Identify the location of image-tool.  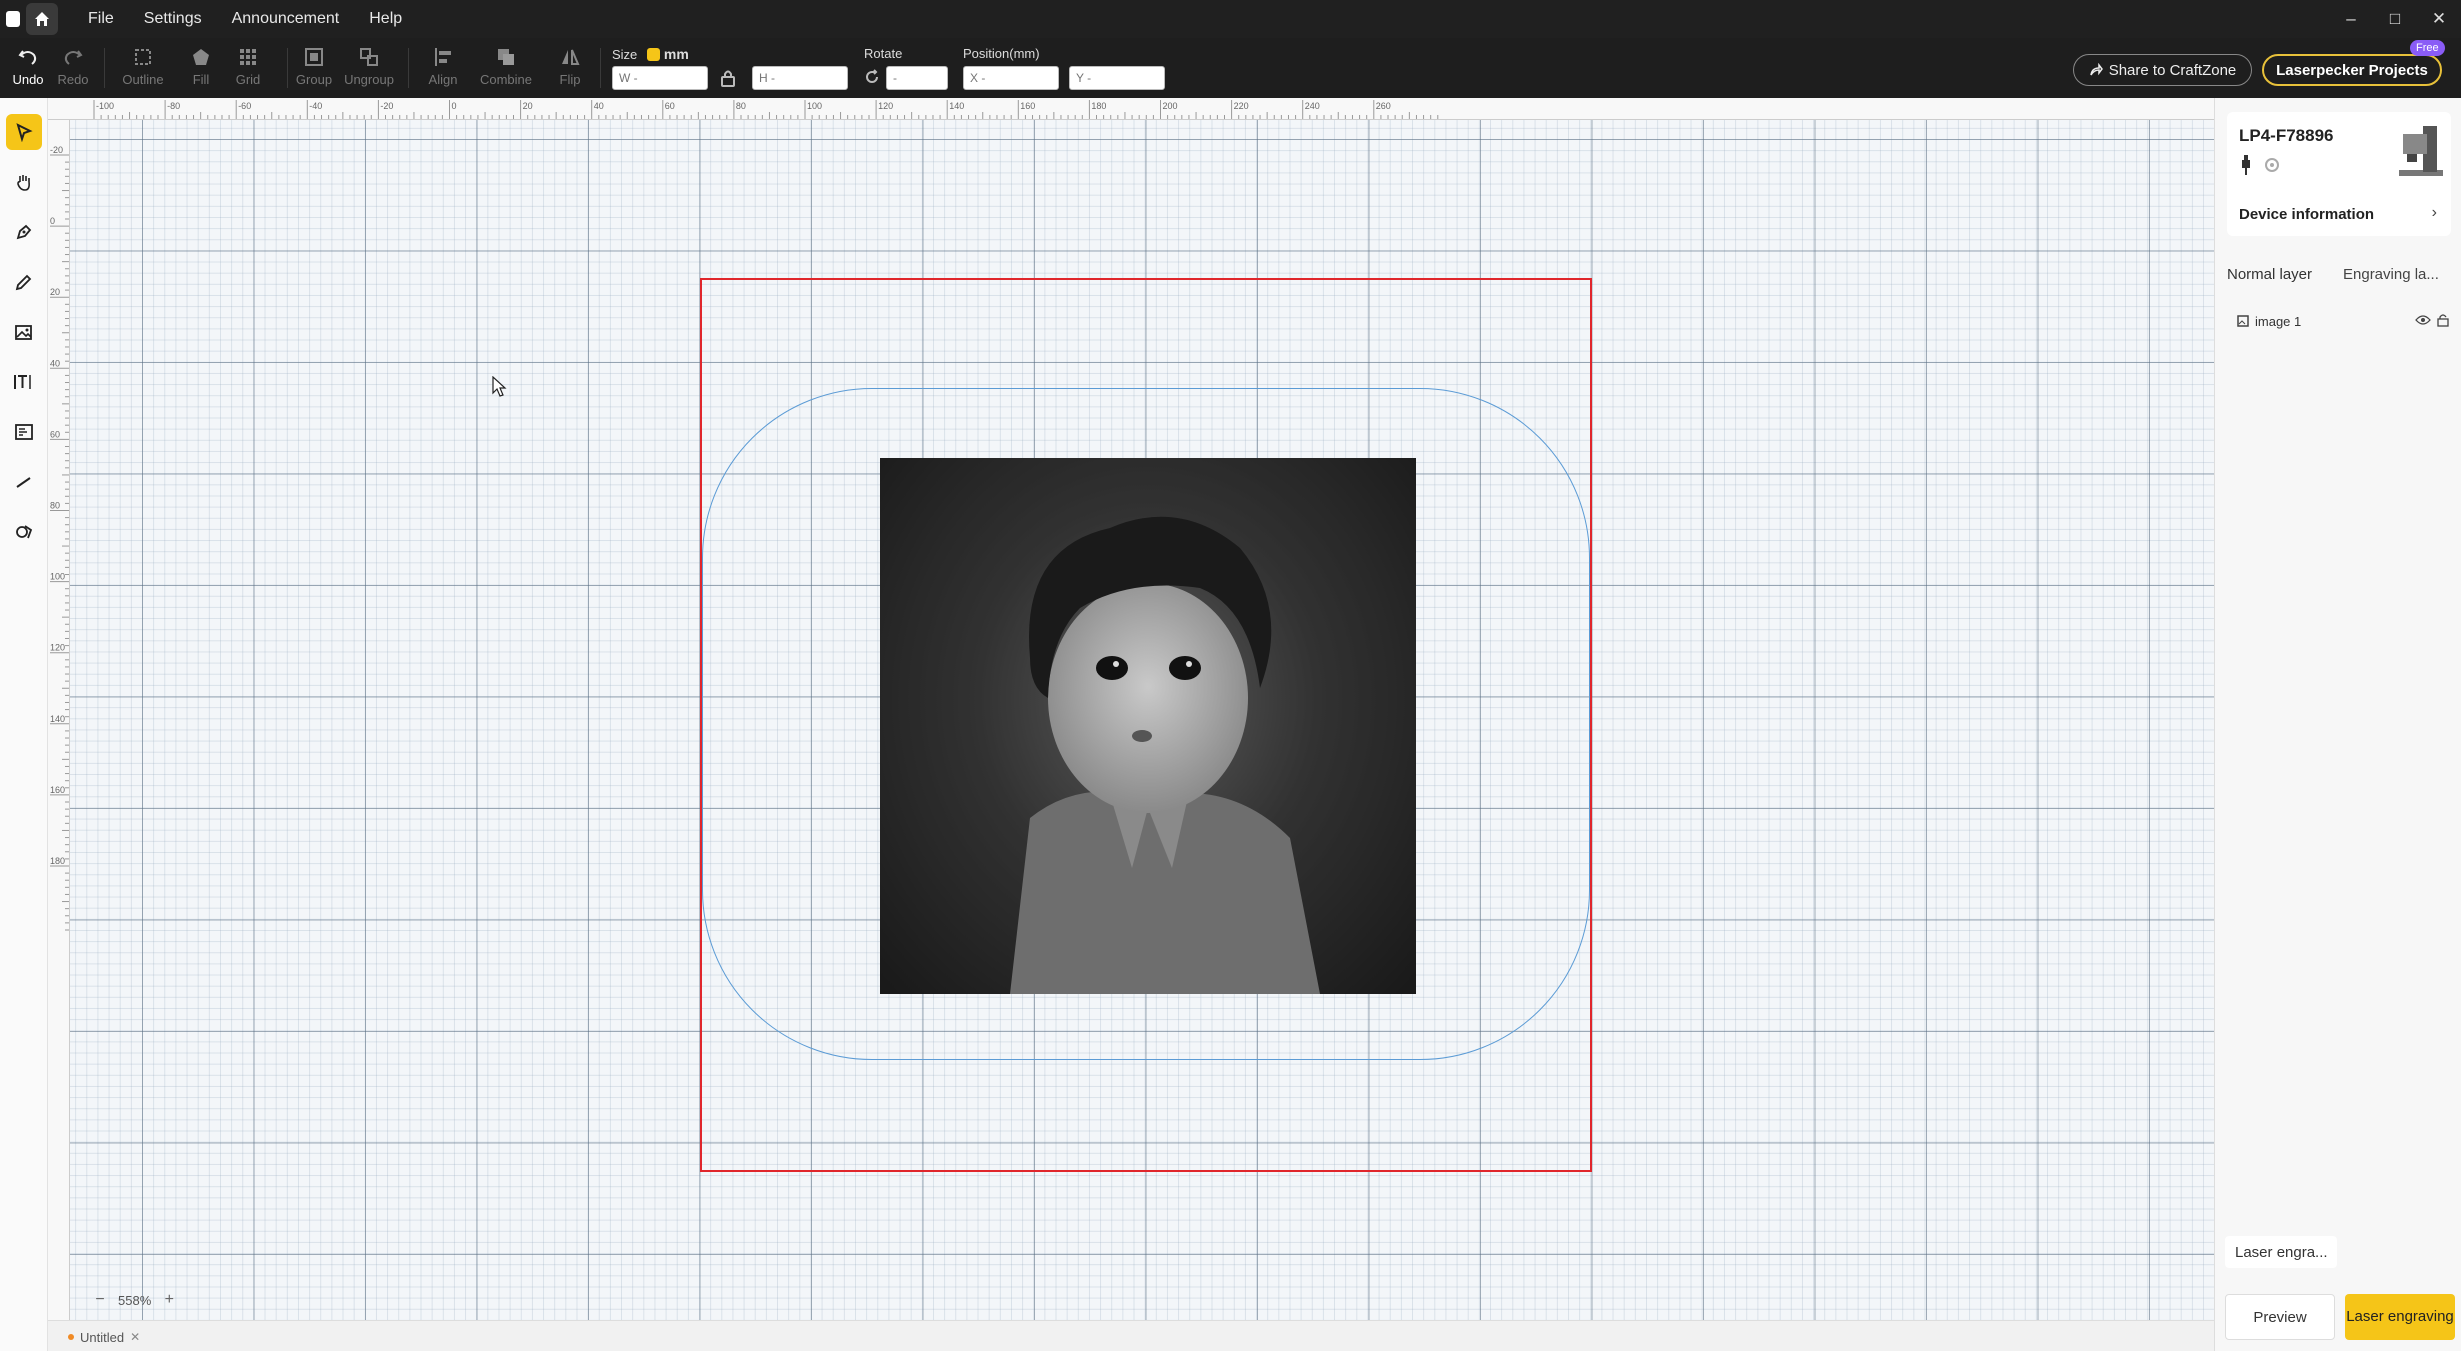
(24, 332).